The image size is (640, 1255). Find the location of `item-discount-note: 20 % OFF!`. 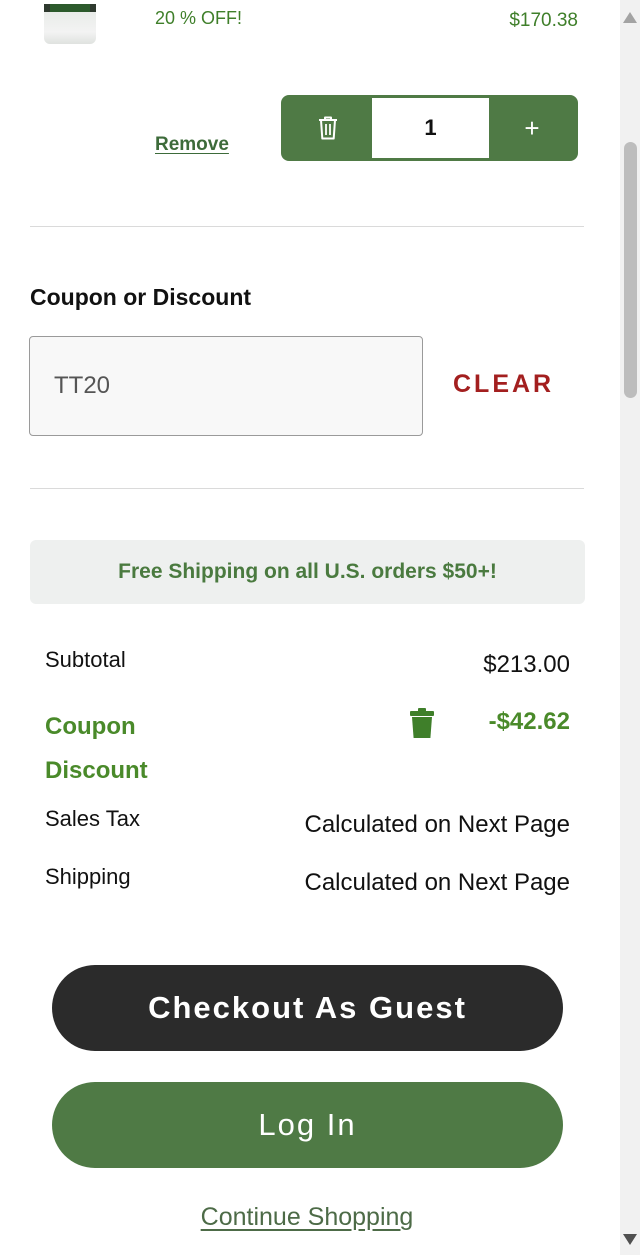

item-discount-note: 20 % OFF! is located at coordinates (199, 18).